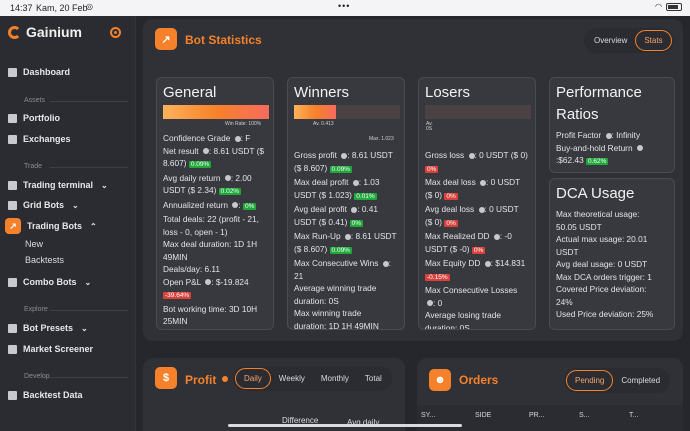 The width and height of the screenshot is (690, 431). I want to click on column-header-side: SIDE, so click(502, 421).